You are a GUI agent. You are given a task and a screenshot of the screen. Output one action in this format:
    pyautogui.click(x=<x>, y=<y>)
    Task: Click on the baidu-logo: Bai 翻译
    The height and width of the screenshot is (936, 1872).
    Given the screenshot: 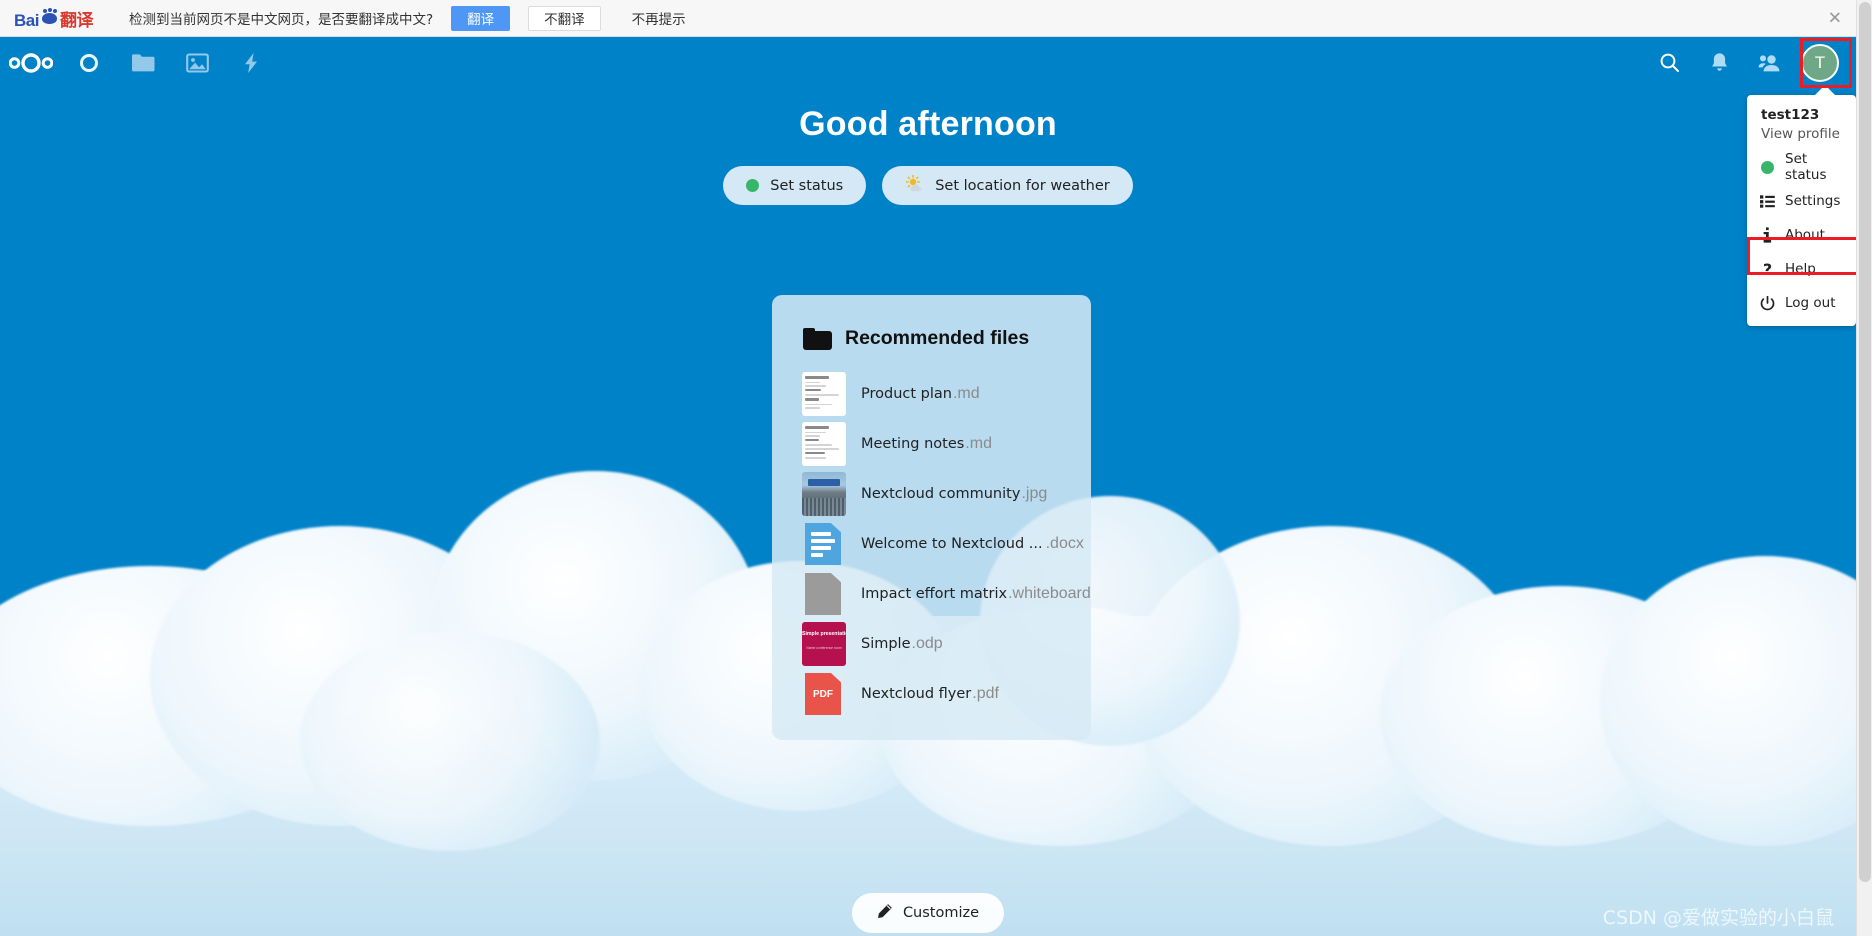 What is the action you would take?
    pyautogui.click(x=53, y=18)
    